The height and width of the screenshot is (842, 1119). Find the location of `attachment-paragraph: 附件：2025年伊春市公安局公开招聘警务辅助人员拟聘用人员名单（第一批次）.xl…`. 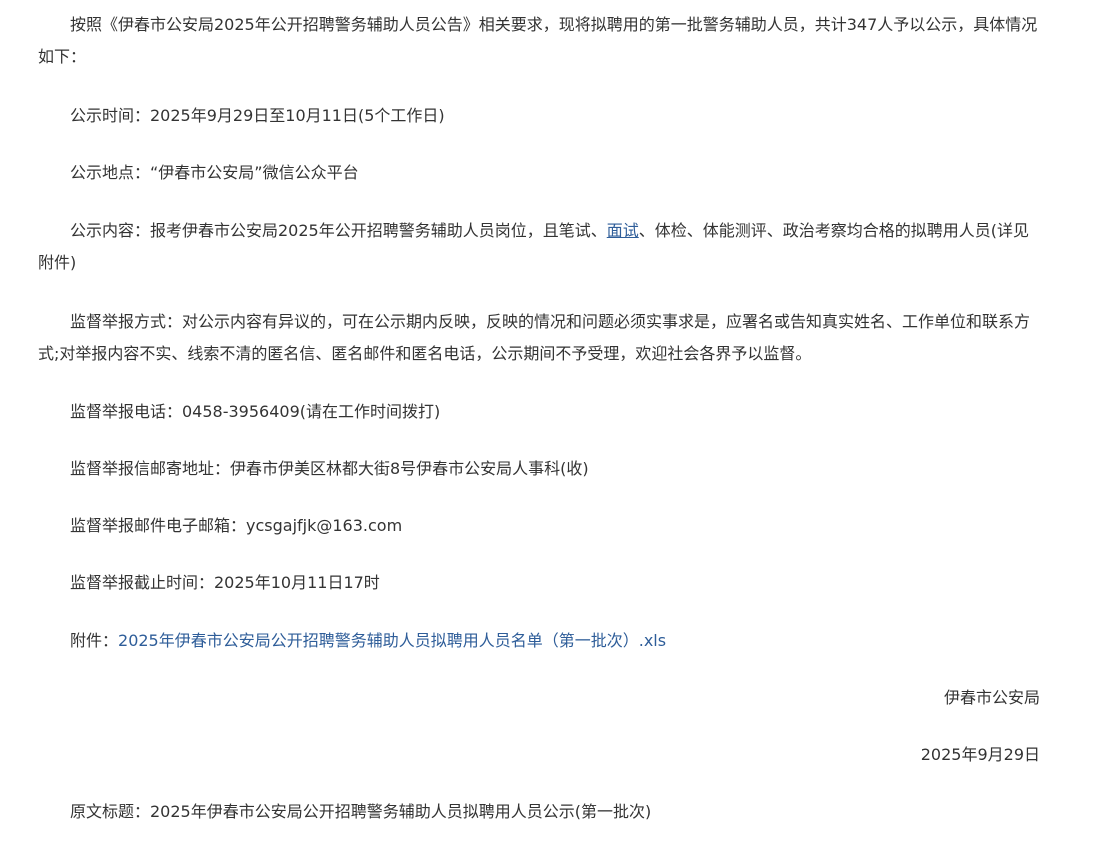

attachment-paragraph: 附件：2025年伊春市公安局公开招聘警务辅助人员拟聘用人员名单（第一批次）.xl… is located at coordinates (539, 641).